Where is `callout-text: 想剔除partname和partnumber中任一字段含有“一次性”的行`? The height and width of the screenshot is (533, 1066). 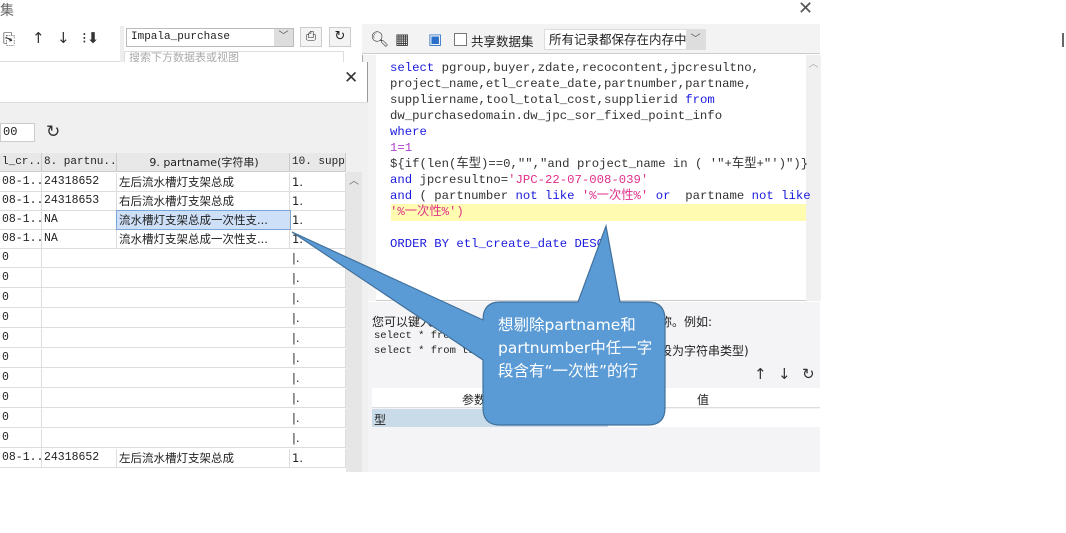
callout-text: 想剔除partname和partnumber中任一字段含有“一次性”的行 is located at coordinates (575, 348).